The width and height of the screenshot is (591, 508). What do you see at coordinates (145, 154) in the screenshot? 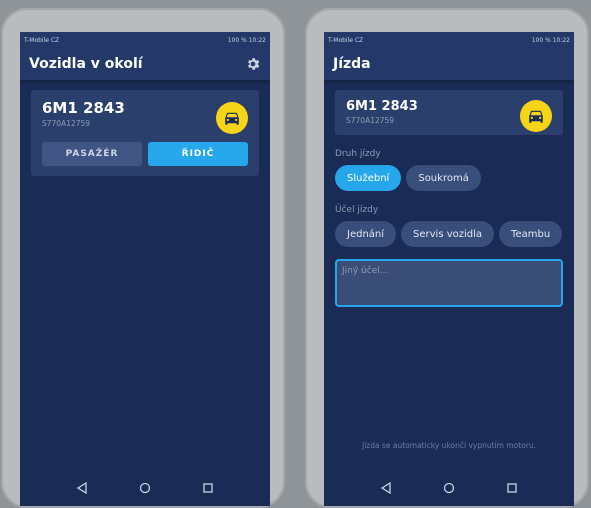
I see `role-selector: PASAŽÉR ŘIDIČ` at bounding box center [145, 154].